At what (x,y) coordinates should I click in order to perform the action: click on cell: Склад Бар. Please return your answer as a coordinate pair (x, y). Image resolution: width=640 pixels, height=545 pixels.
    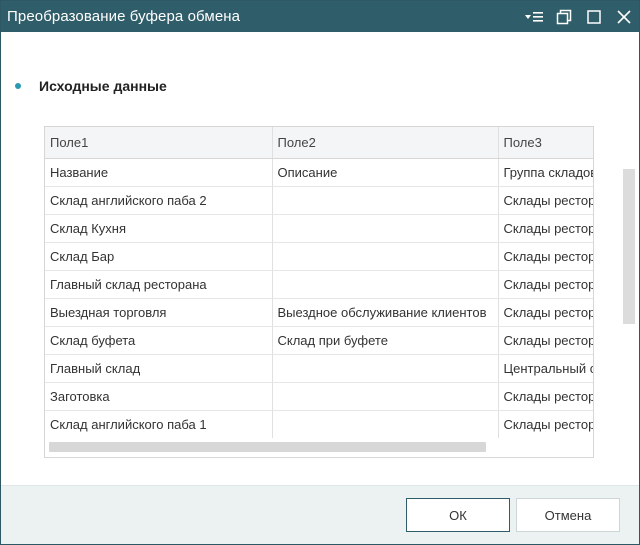
    Looking at the image, I should click on (159, 256).